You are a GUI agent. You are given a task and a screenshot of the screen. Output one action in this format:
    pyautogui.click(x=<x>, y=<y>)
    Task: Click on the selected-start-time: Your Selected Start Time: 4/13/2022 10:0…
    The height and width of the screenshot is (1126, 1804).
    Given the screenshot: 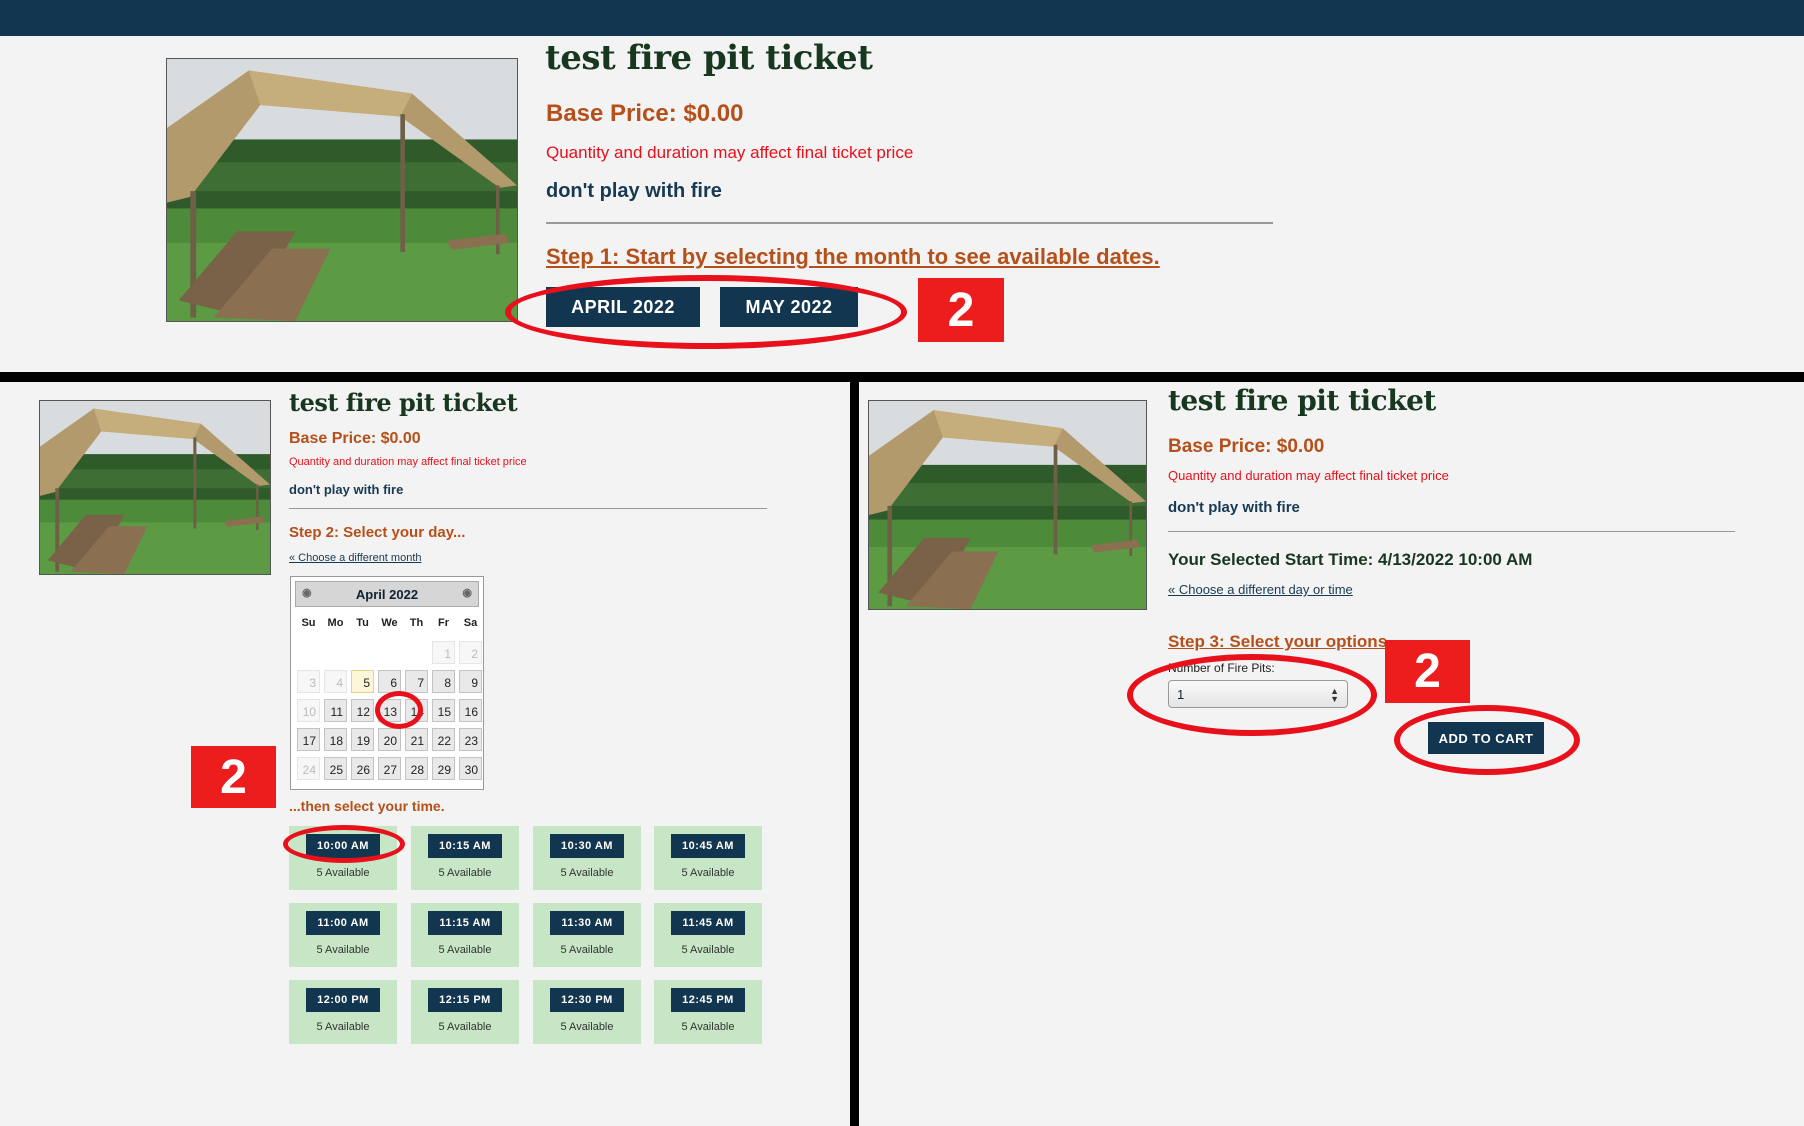 What is the action you would take?
    pyautogui.click(x=1350, y=559)
    